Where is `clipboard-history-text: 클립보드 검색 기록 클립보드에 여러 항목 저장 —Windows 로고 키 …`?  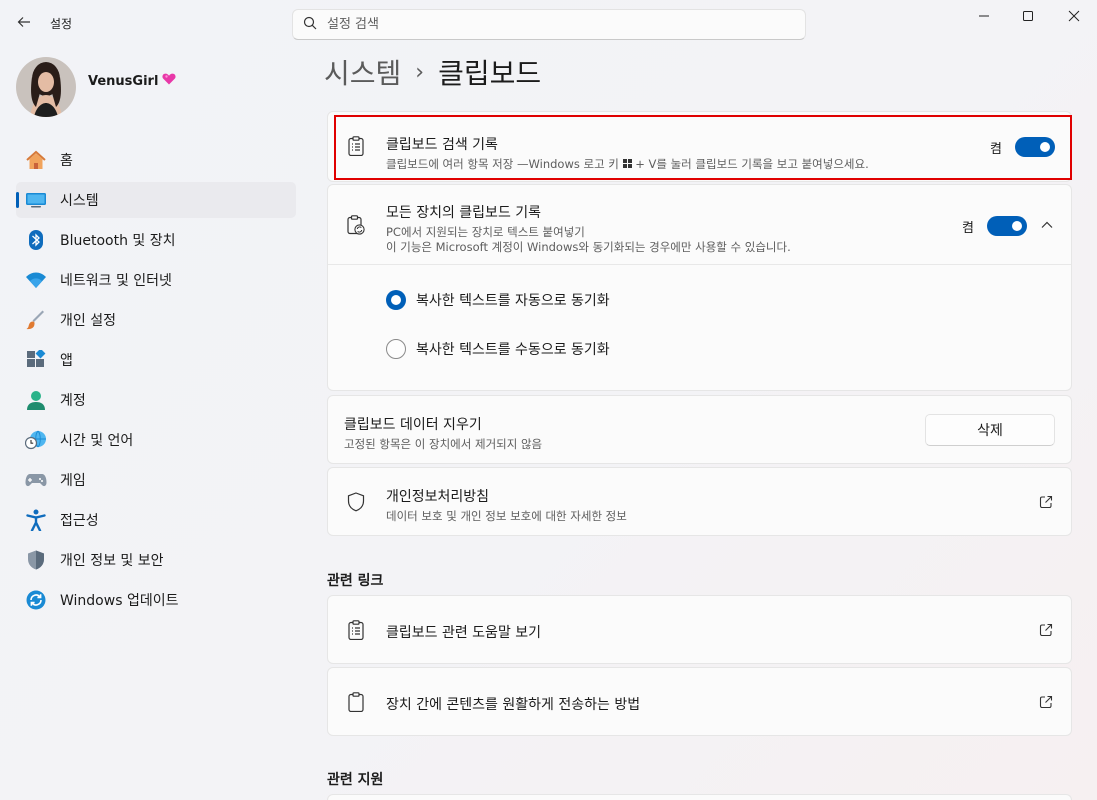
clipboard-history-text: 클립보드 검색 기록 클립보드에 여러 항목 저장 —Windows 로고 키 … is located at coordinates (627, 153).